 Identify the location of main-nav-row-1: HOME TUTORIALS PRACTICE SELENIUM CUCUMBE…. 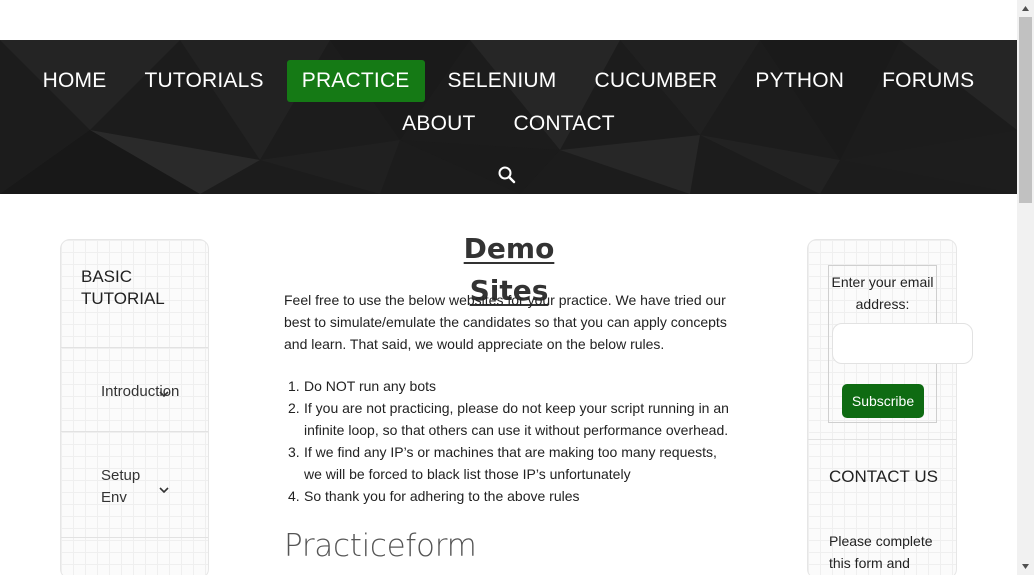
(508, 81).